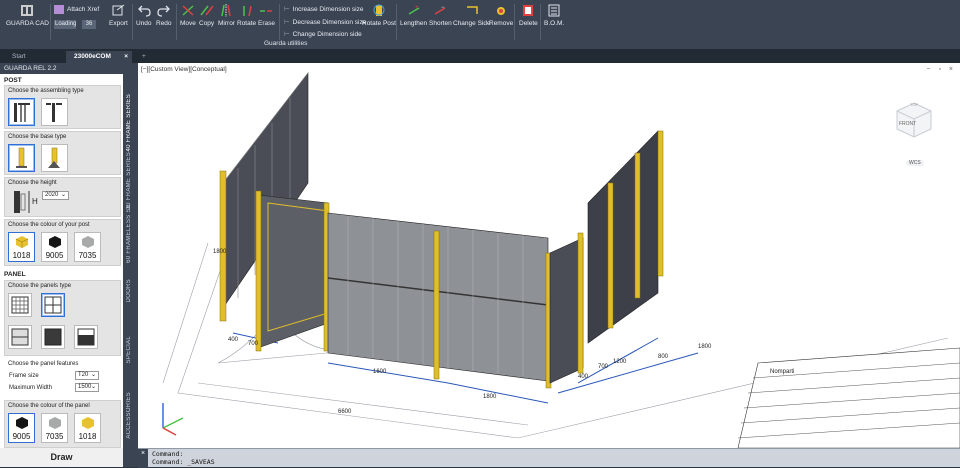 Image resolution: width=960 pixels, height=468 pixels. What do you see at coordinates (472, 10) in the screenshot?
I see `change-side-icon` at bounding box center [472, 10].